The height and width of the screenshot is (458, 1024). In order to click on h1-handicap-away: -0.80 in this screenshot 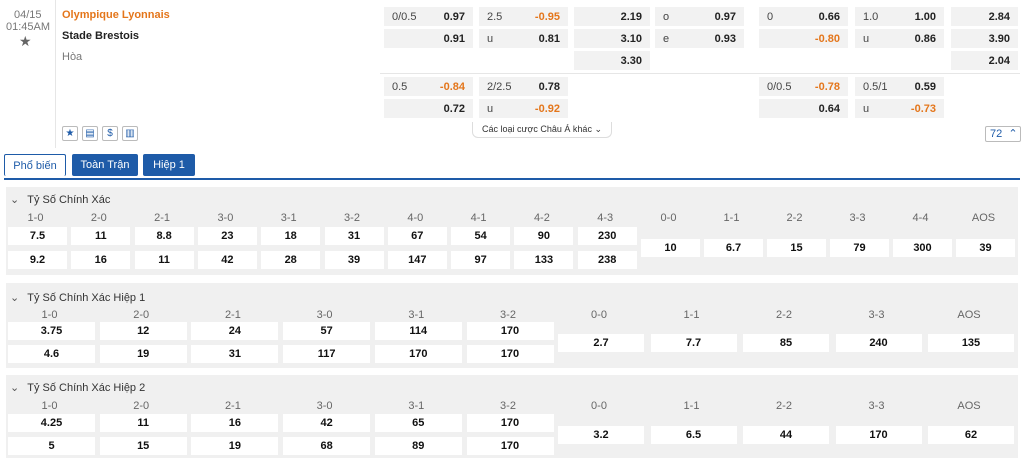, I will do `click(803, 38)`.